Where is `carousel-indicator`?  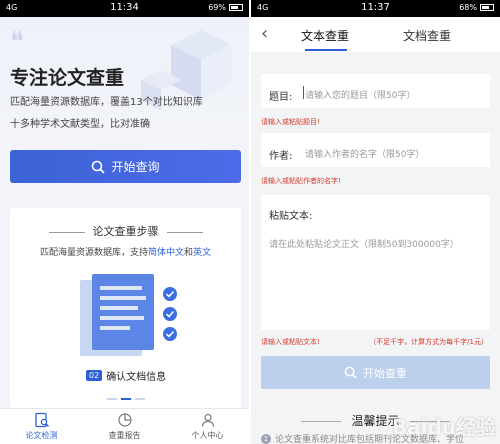 carousel-indicator is located at coordinates (125, 399).